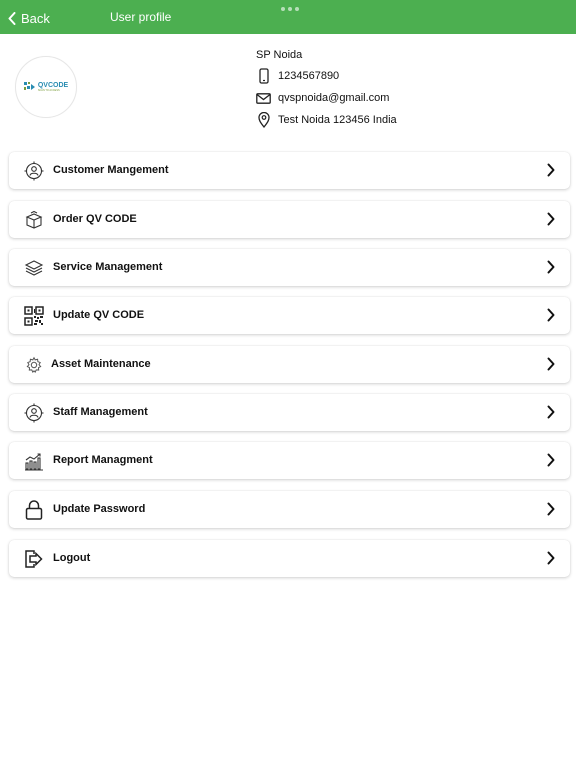 This screenshot has width=576, height=768. Describe the element at coordinates (101, 364) in the screenshot. I see `menu-item-label: Asset Maintenance` at that location.